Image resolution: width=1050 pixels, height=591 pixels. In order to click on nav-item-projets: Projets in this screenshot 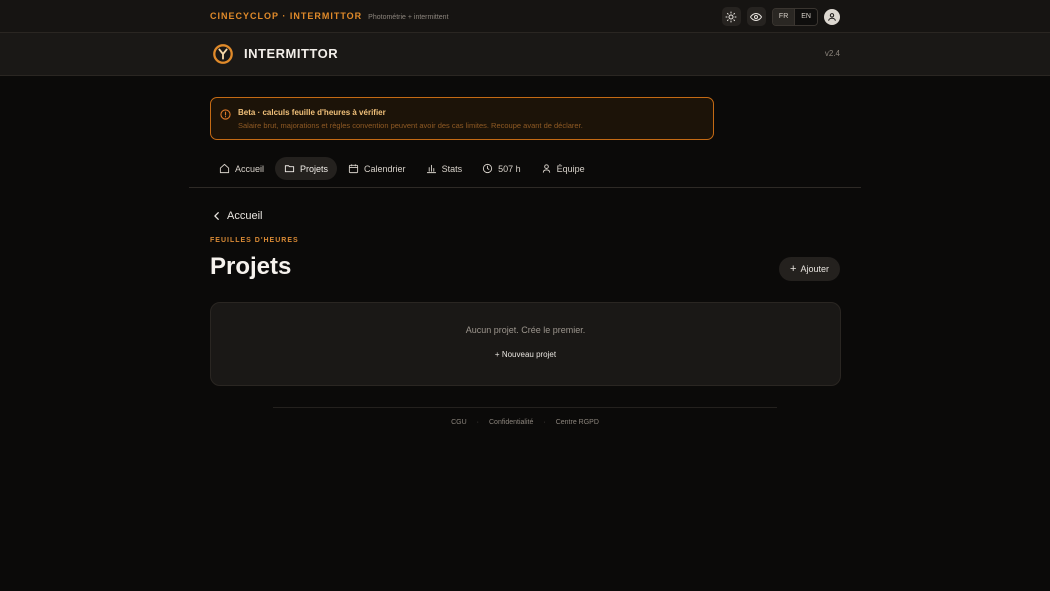, I will do `click(306, 168)`.